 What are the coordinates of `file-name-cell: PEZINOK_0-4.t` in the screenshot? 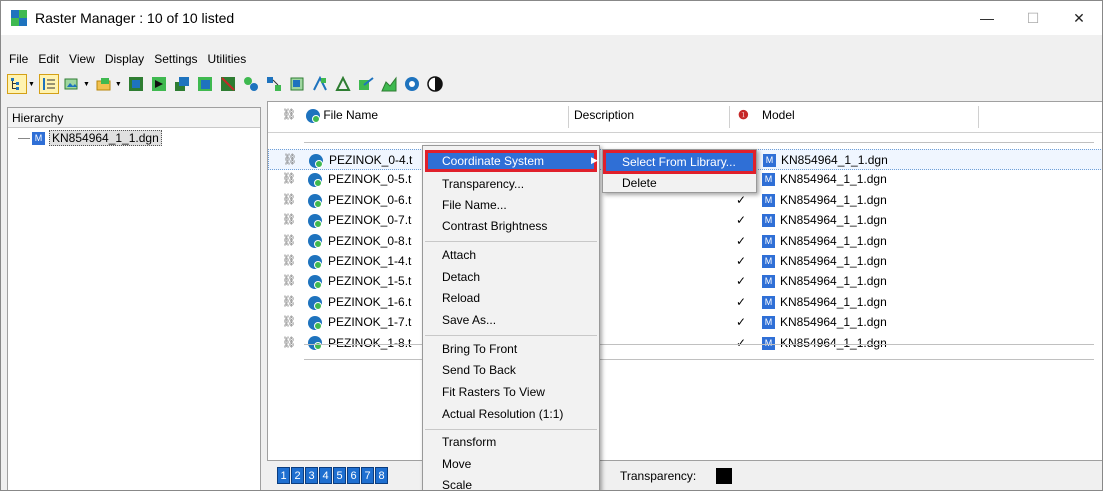 It's located at (370, 160).